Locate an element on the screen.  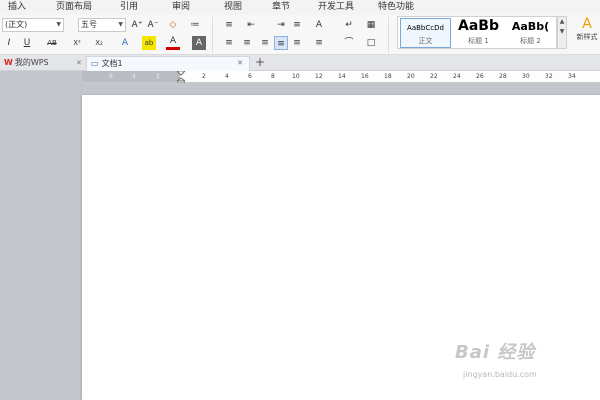
ruler-number: 14 is located at coordinates (342, 76).